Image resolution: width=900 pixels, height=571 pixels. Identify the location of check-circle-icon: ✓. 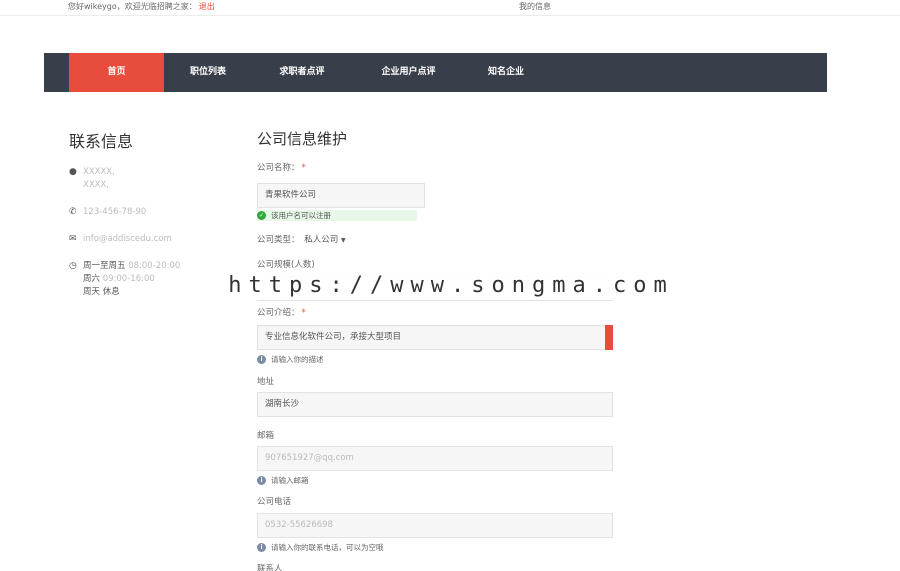
(261, 215).